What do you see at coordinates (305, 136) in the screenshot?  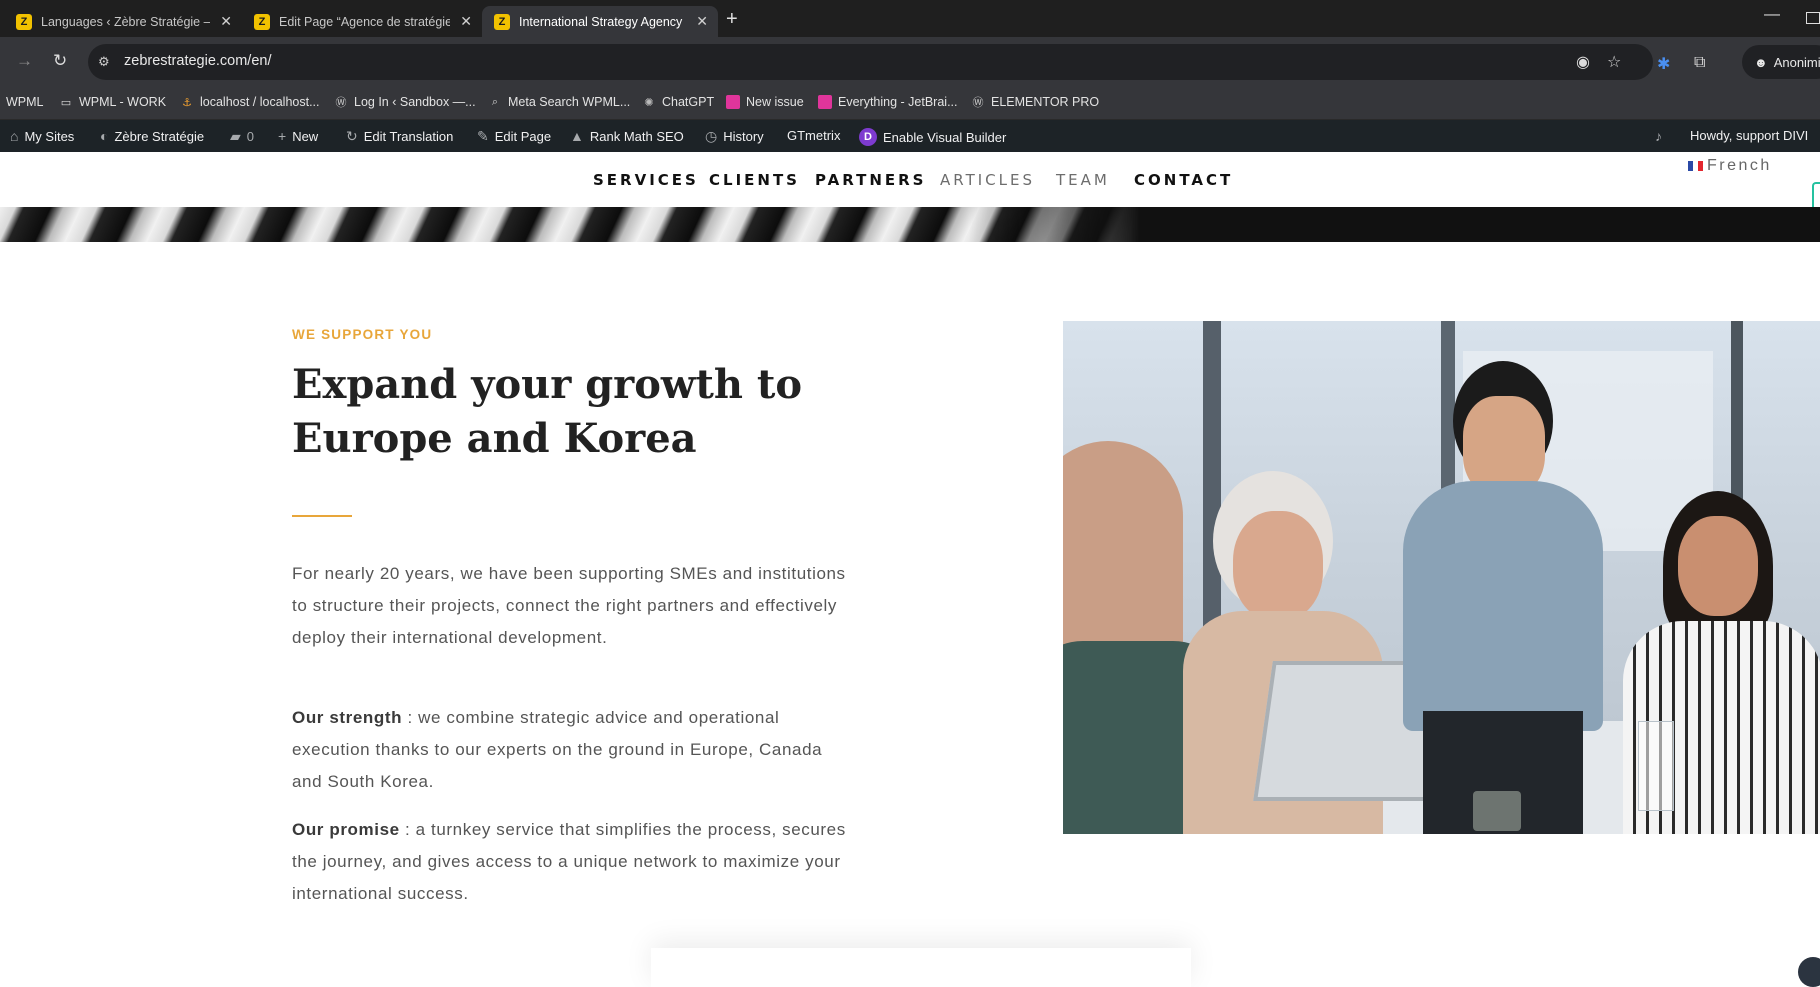 I see `admin-label: New` at bounding box center [305, 136].